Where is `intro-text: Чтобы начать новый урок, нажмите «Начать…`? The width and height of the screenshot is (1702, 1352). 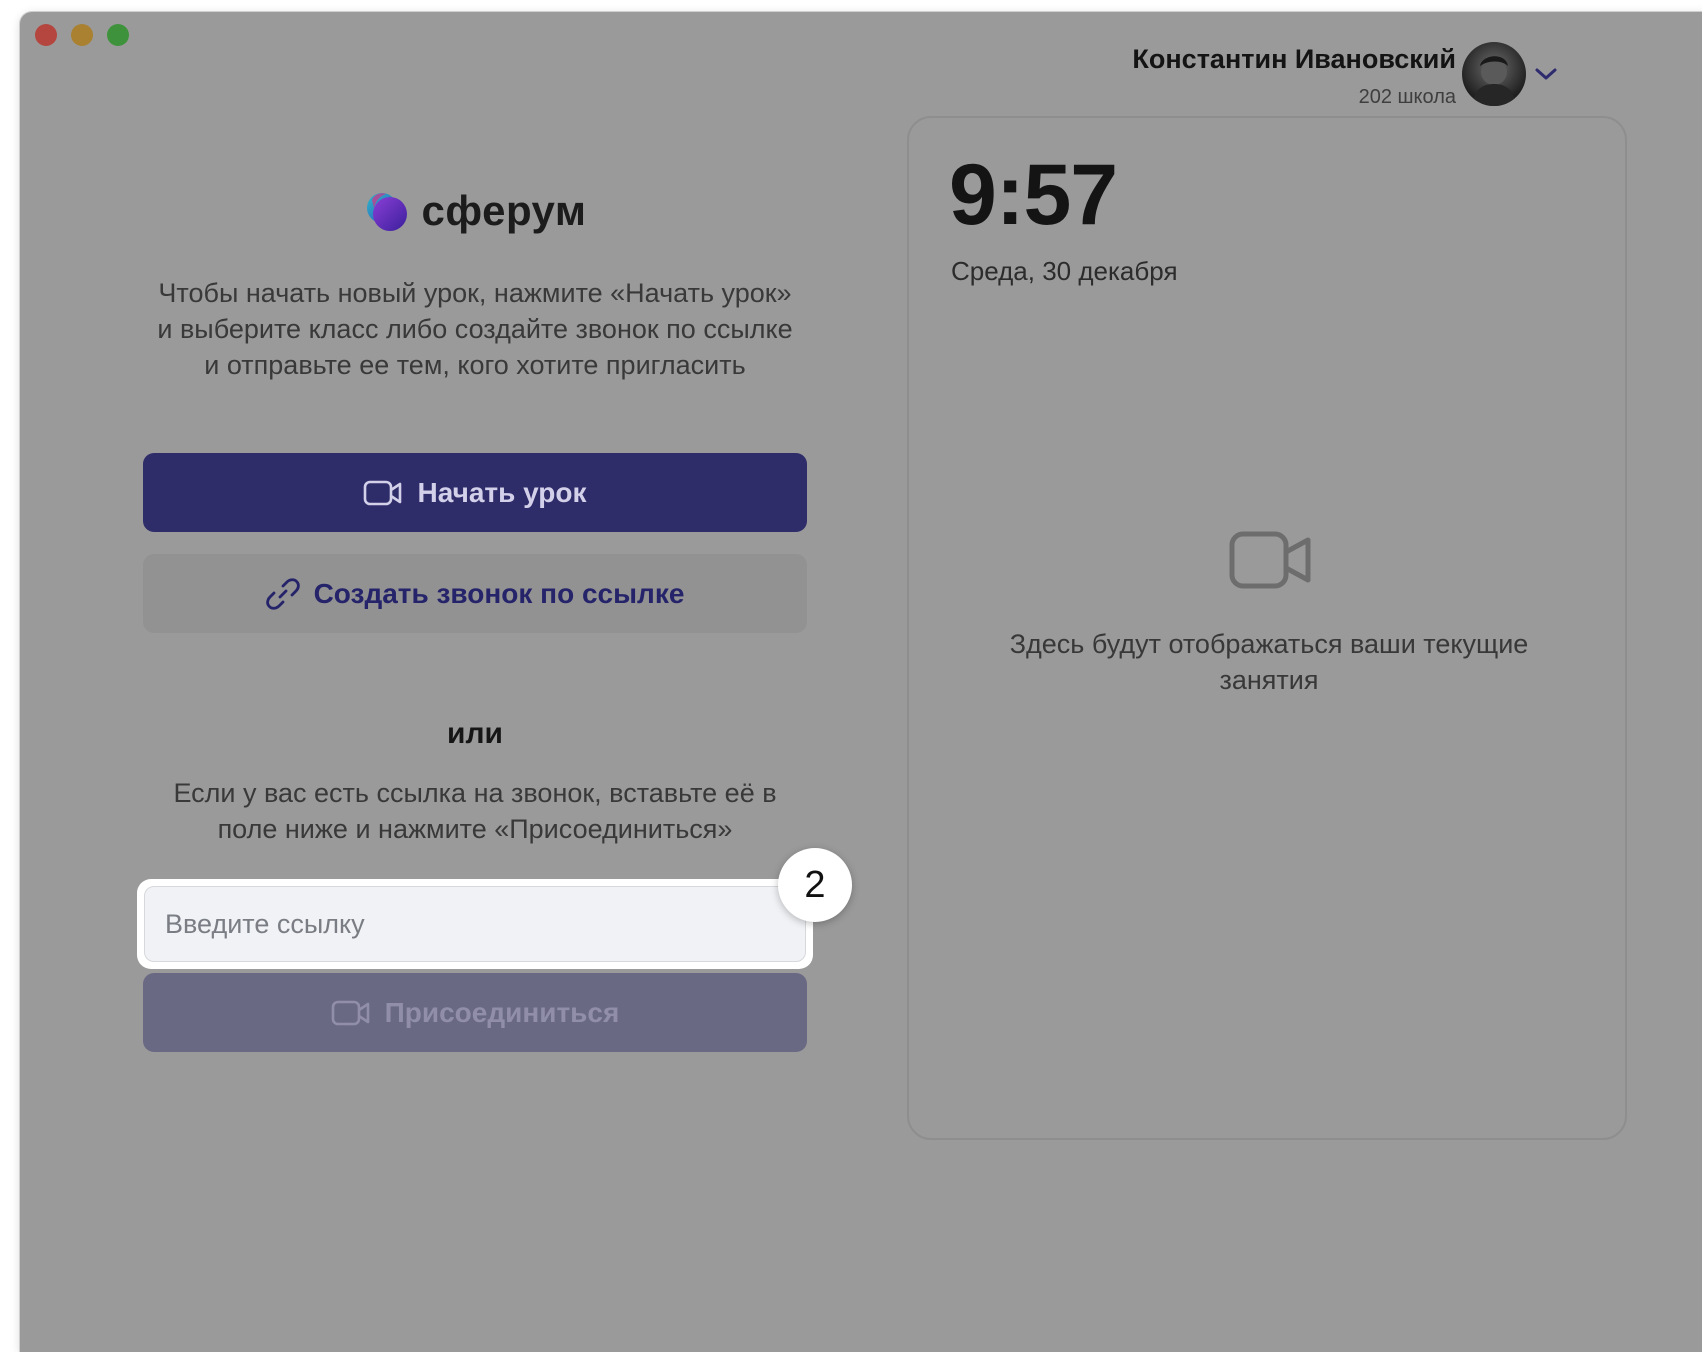
intro-text: Чтобы начать новый урок, нажмите «Начать… is located at coordinates (475, 329).